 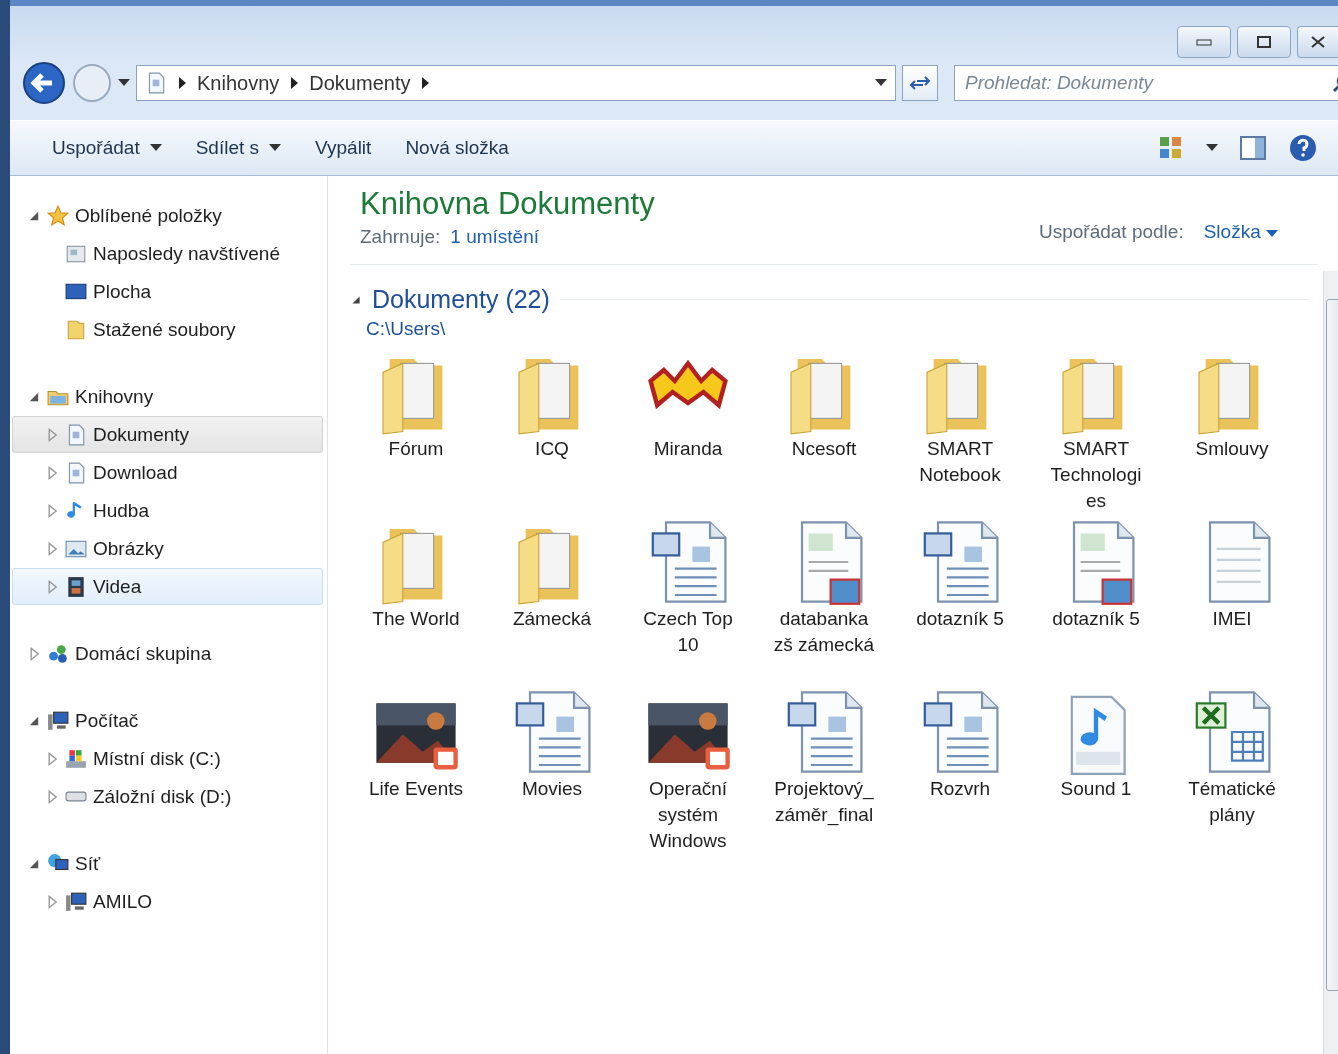 I want to click on star-icon, so click(x=58, y=215).